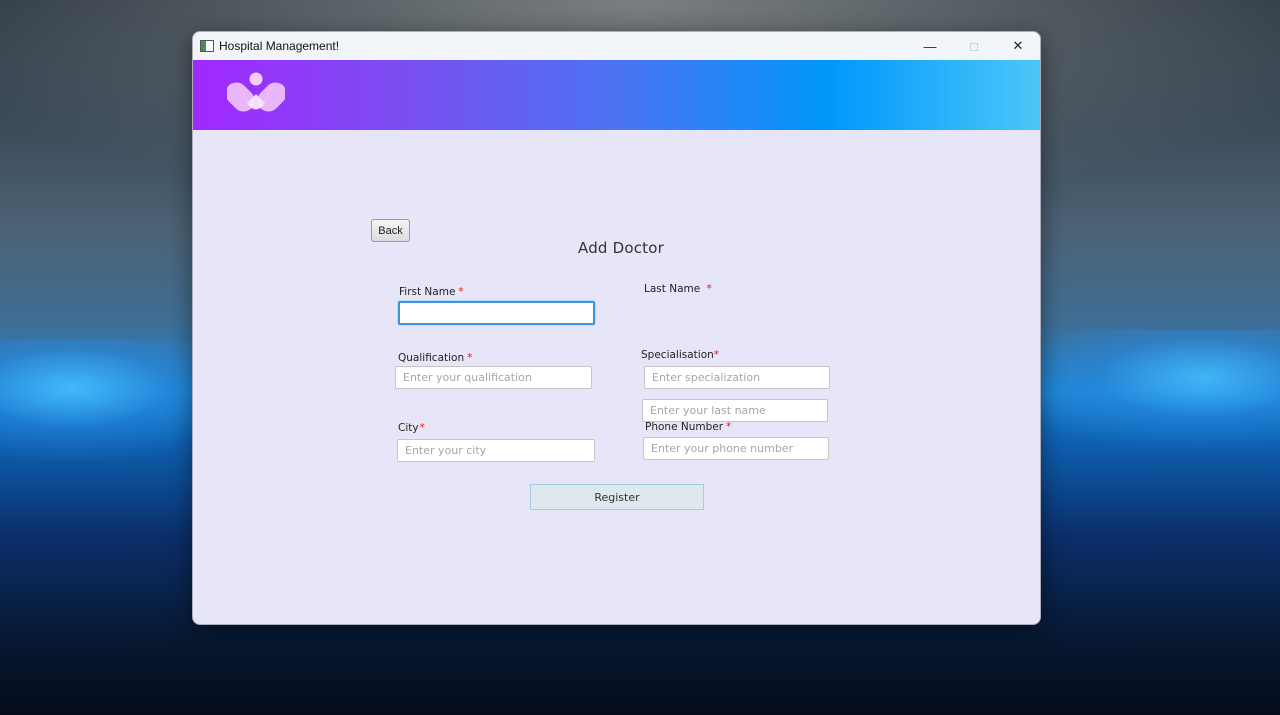  What do you see at coordinates (616, 46) in the screenshot?
I see `title-bar: Hospital Management! — □ ✕` at bounding box center [616, 46].